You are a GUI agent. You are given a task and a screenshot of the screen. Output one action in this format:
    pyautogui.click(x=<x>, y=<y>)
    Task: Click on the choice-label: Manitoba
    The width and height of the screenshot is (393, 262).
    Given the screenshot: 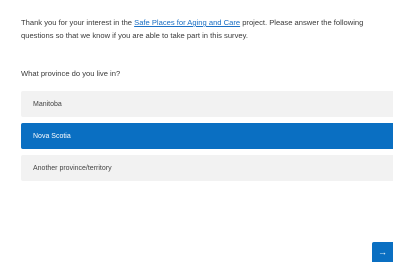 What is the action you would take?
    pyautogui.click(x=47, y=104)
    